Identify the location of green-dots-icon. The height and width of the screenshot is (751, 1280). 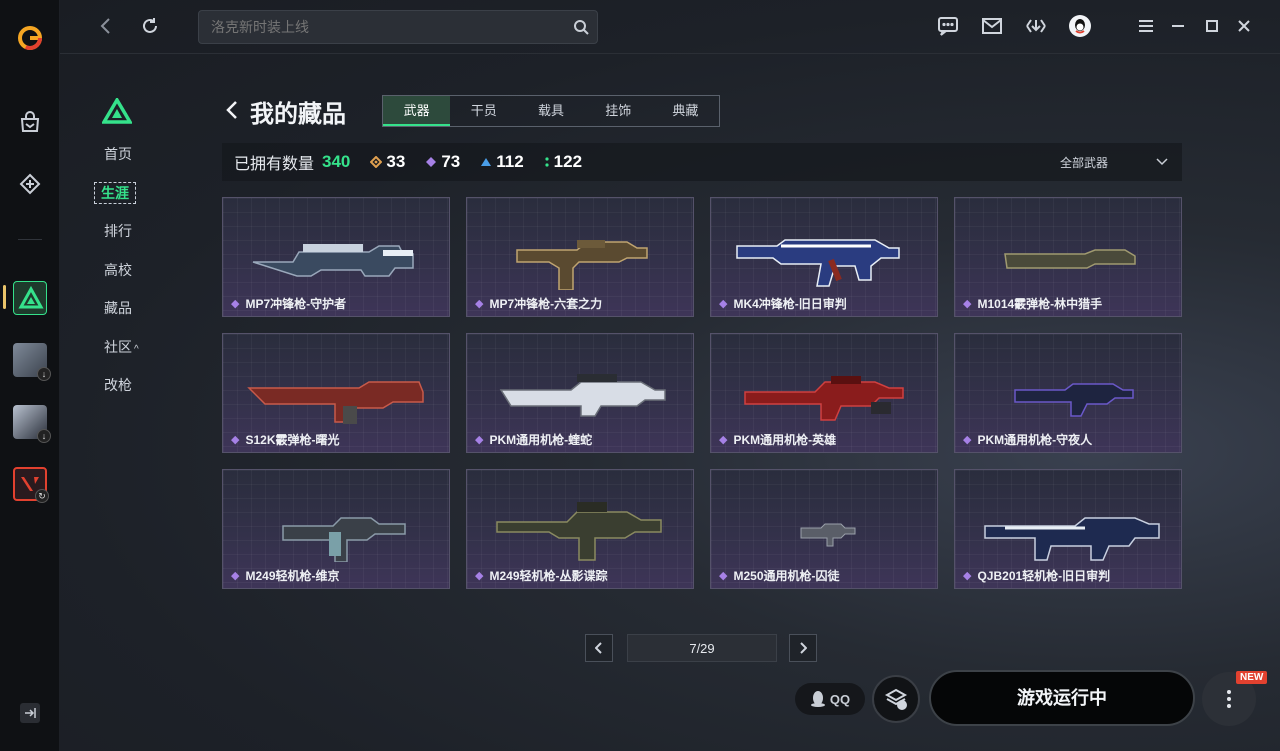
(547, 162).